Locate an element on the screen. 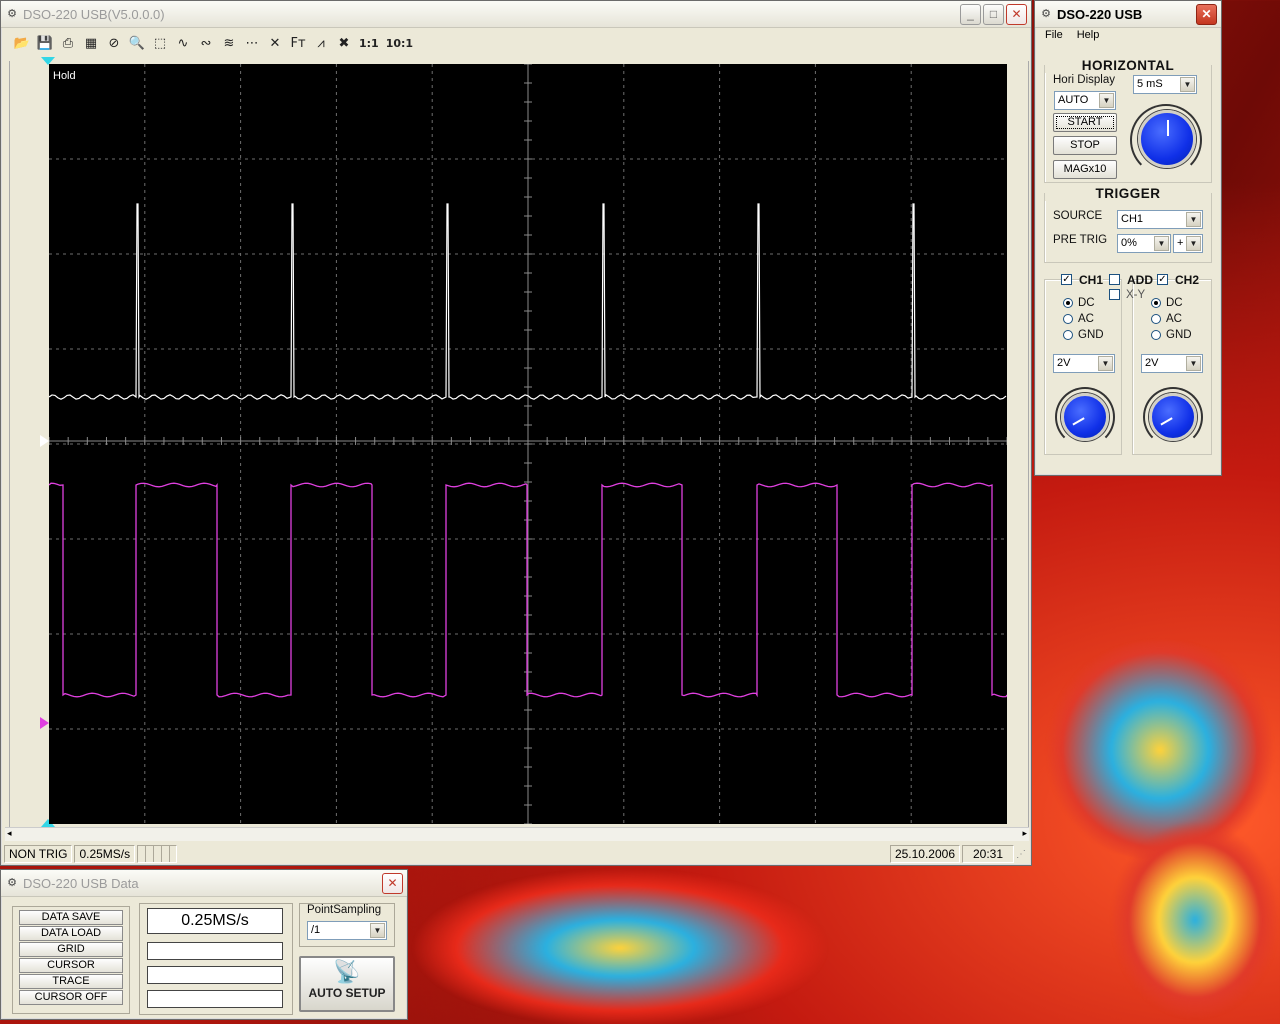 This screenshot has height=1024, width=1280. minimize-button: _ is located at coordinates (970, 14).